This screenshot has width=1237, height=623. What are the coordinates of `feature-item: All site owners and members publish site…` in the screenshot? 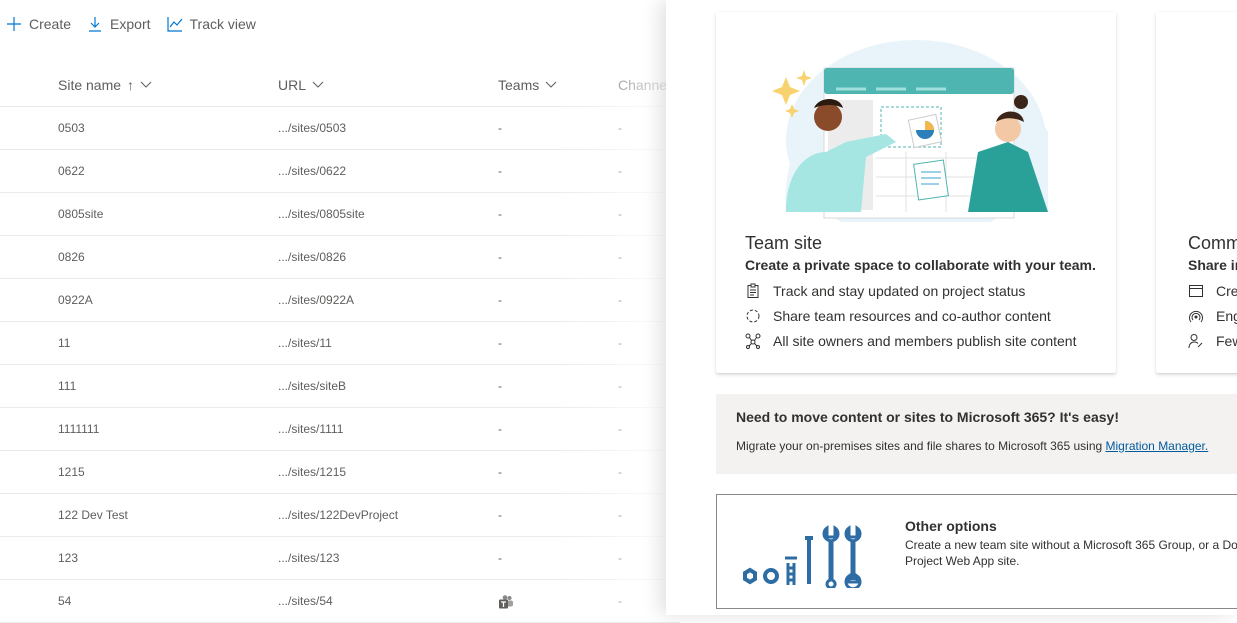 It's located at (910, 341).